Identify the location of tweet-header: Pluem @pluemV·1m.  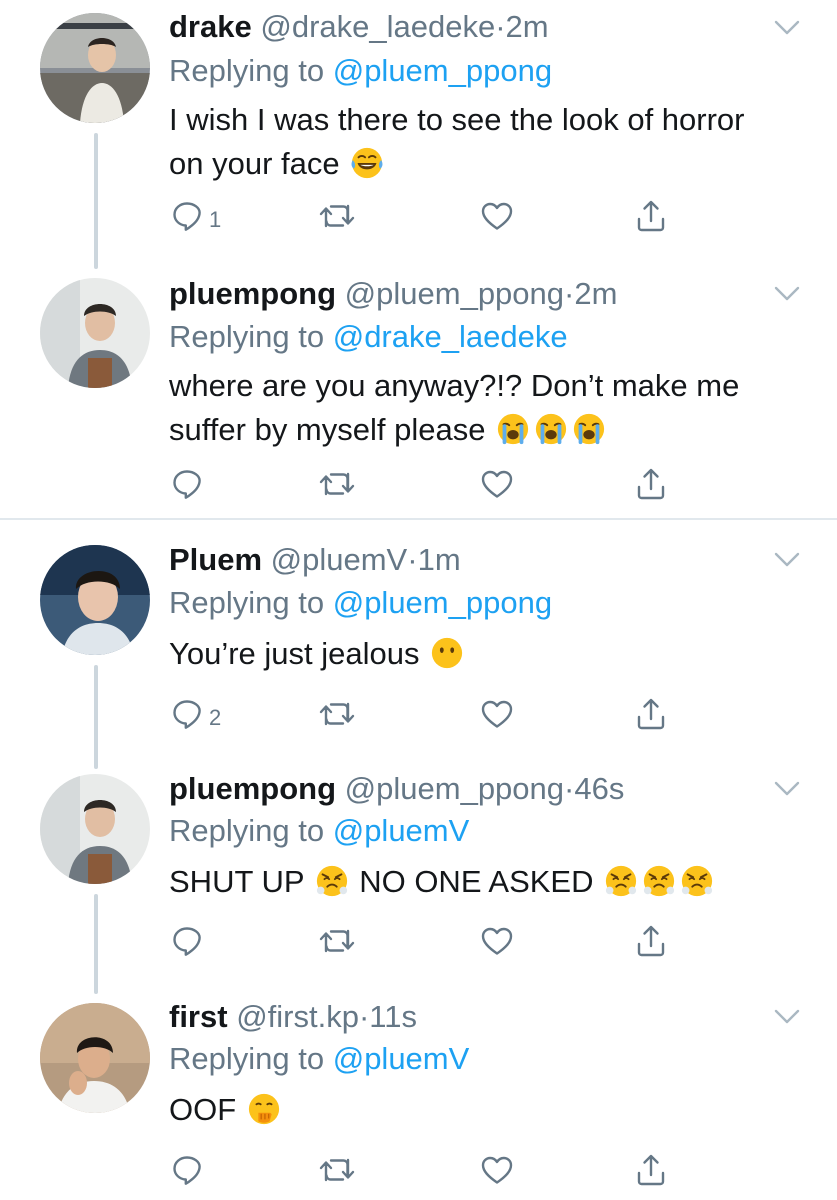
(315, 560).